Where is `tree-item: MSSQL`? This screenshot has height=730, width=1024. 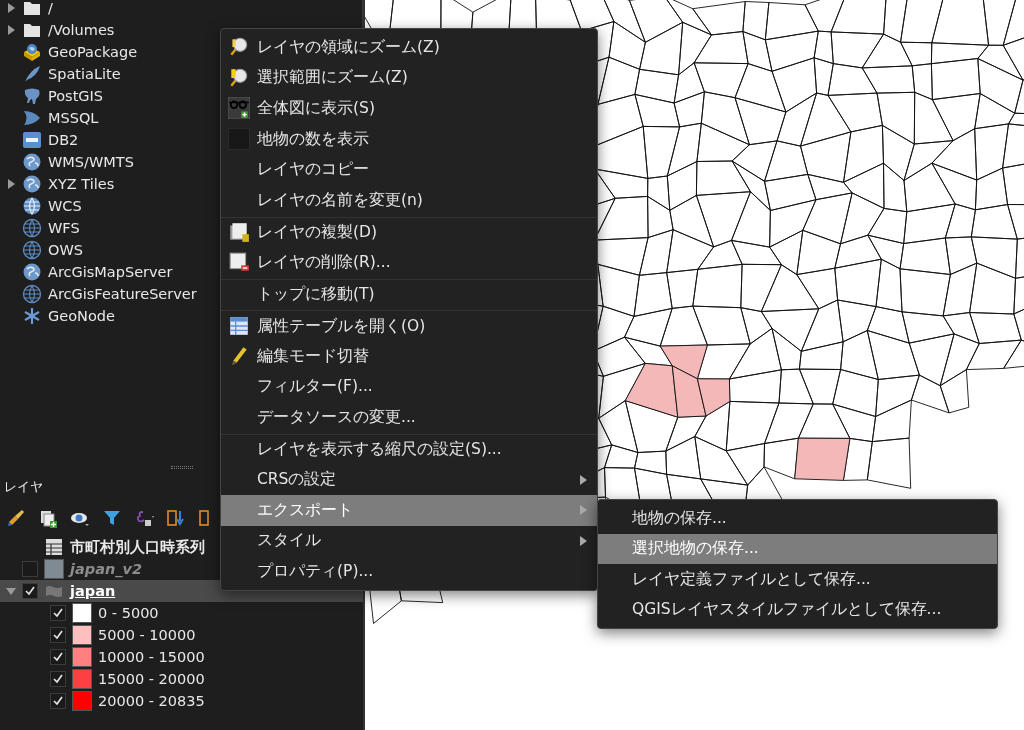
tree-item: MSSQL is located at coordinates (73, 118).